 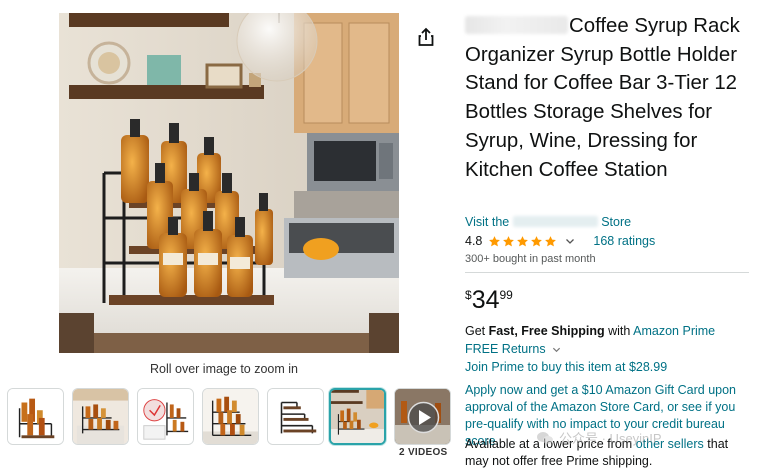 What do you see at coordinates (555, 221) in the screenshot?
I see `redacted-store-name` at bounding box center [555, 221].